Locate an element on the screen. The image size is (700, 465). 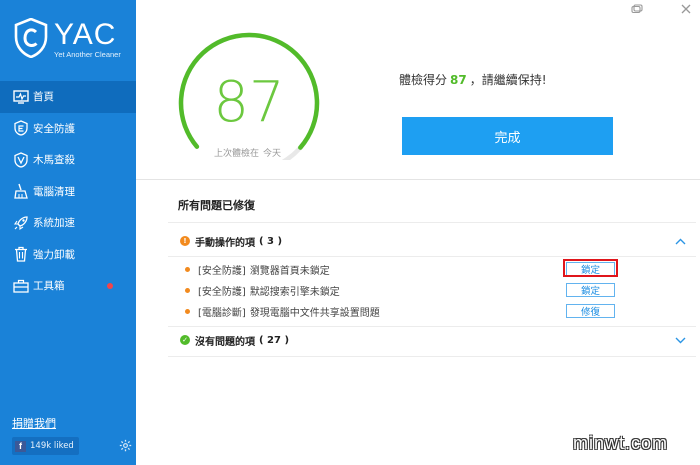
app-logo-subtitle: Yet Another Cleaner is located at coordinates (87, 54).